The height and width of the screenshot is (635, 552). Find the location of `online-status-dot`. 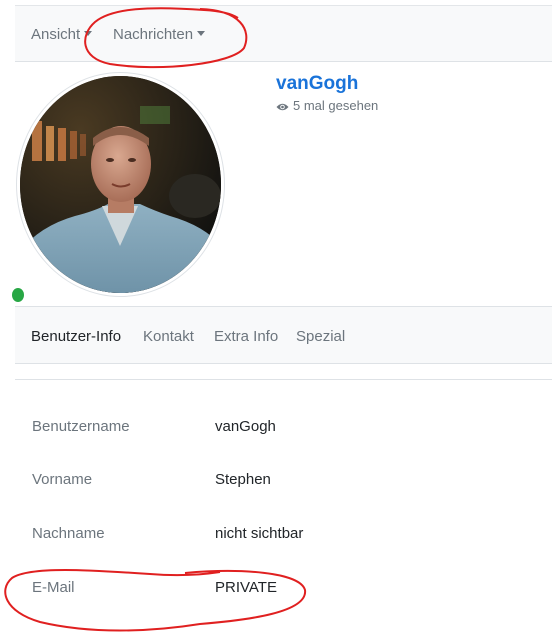

online-status-dot is located at coordinates (18, 295).